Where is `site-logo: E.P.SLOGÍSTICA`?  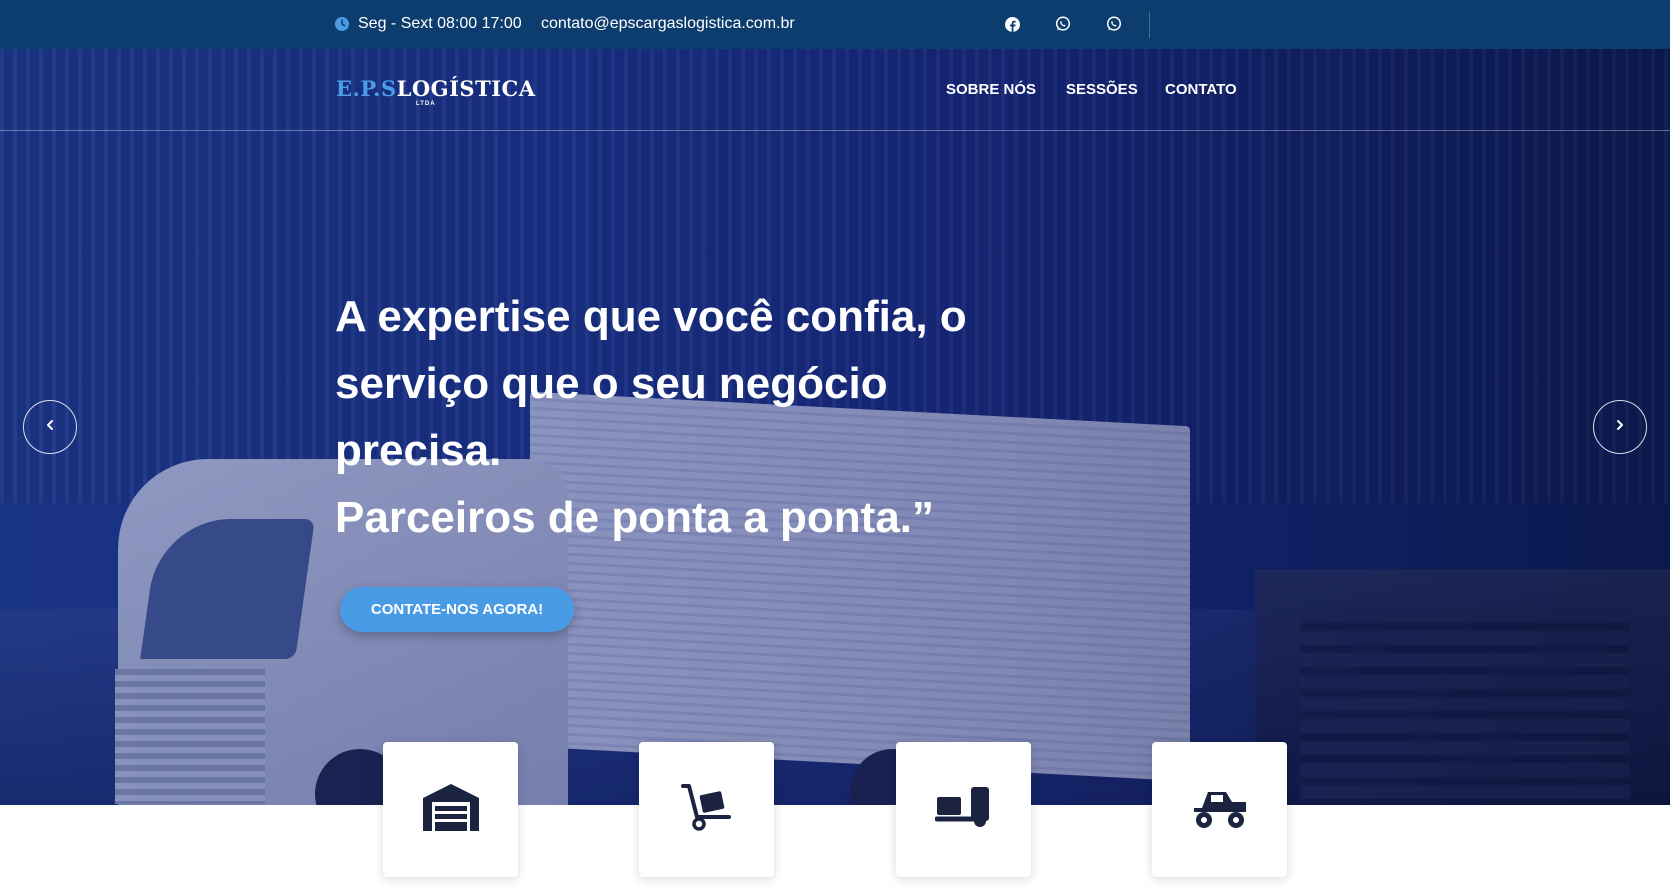
site-logo: E.P.SLOGÍSTICA is located at coordinates (436, 88).